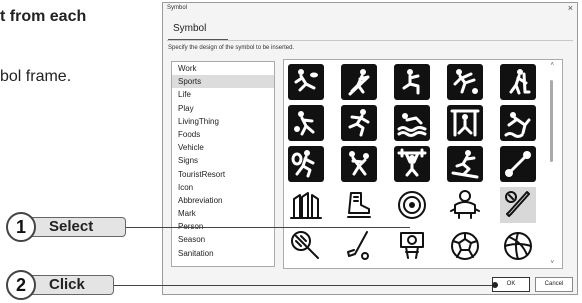 This screenshot has width=582, height=303. Describe the element at coordinates (518, 123) in the screenshot. I see `diving-tile-icon` at that location.